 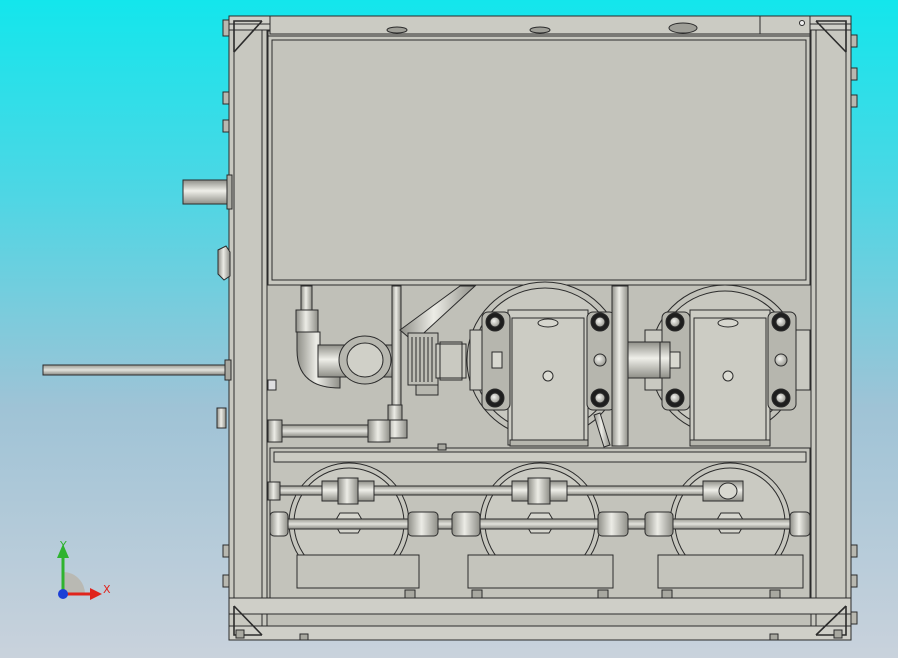 I want to click on triad-x-label: X, so click(x=107, y=589).